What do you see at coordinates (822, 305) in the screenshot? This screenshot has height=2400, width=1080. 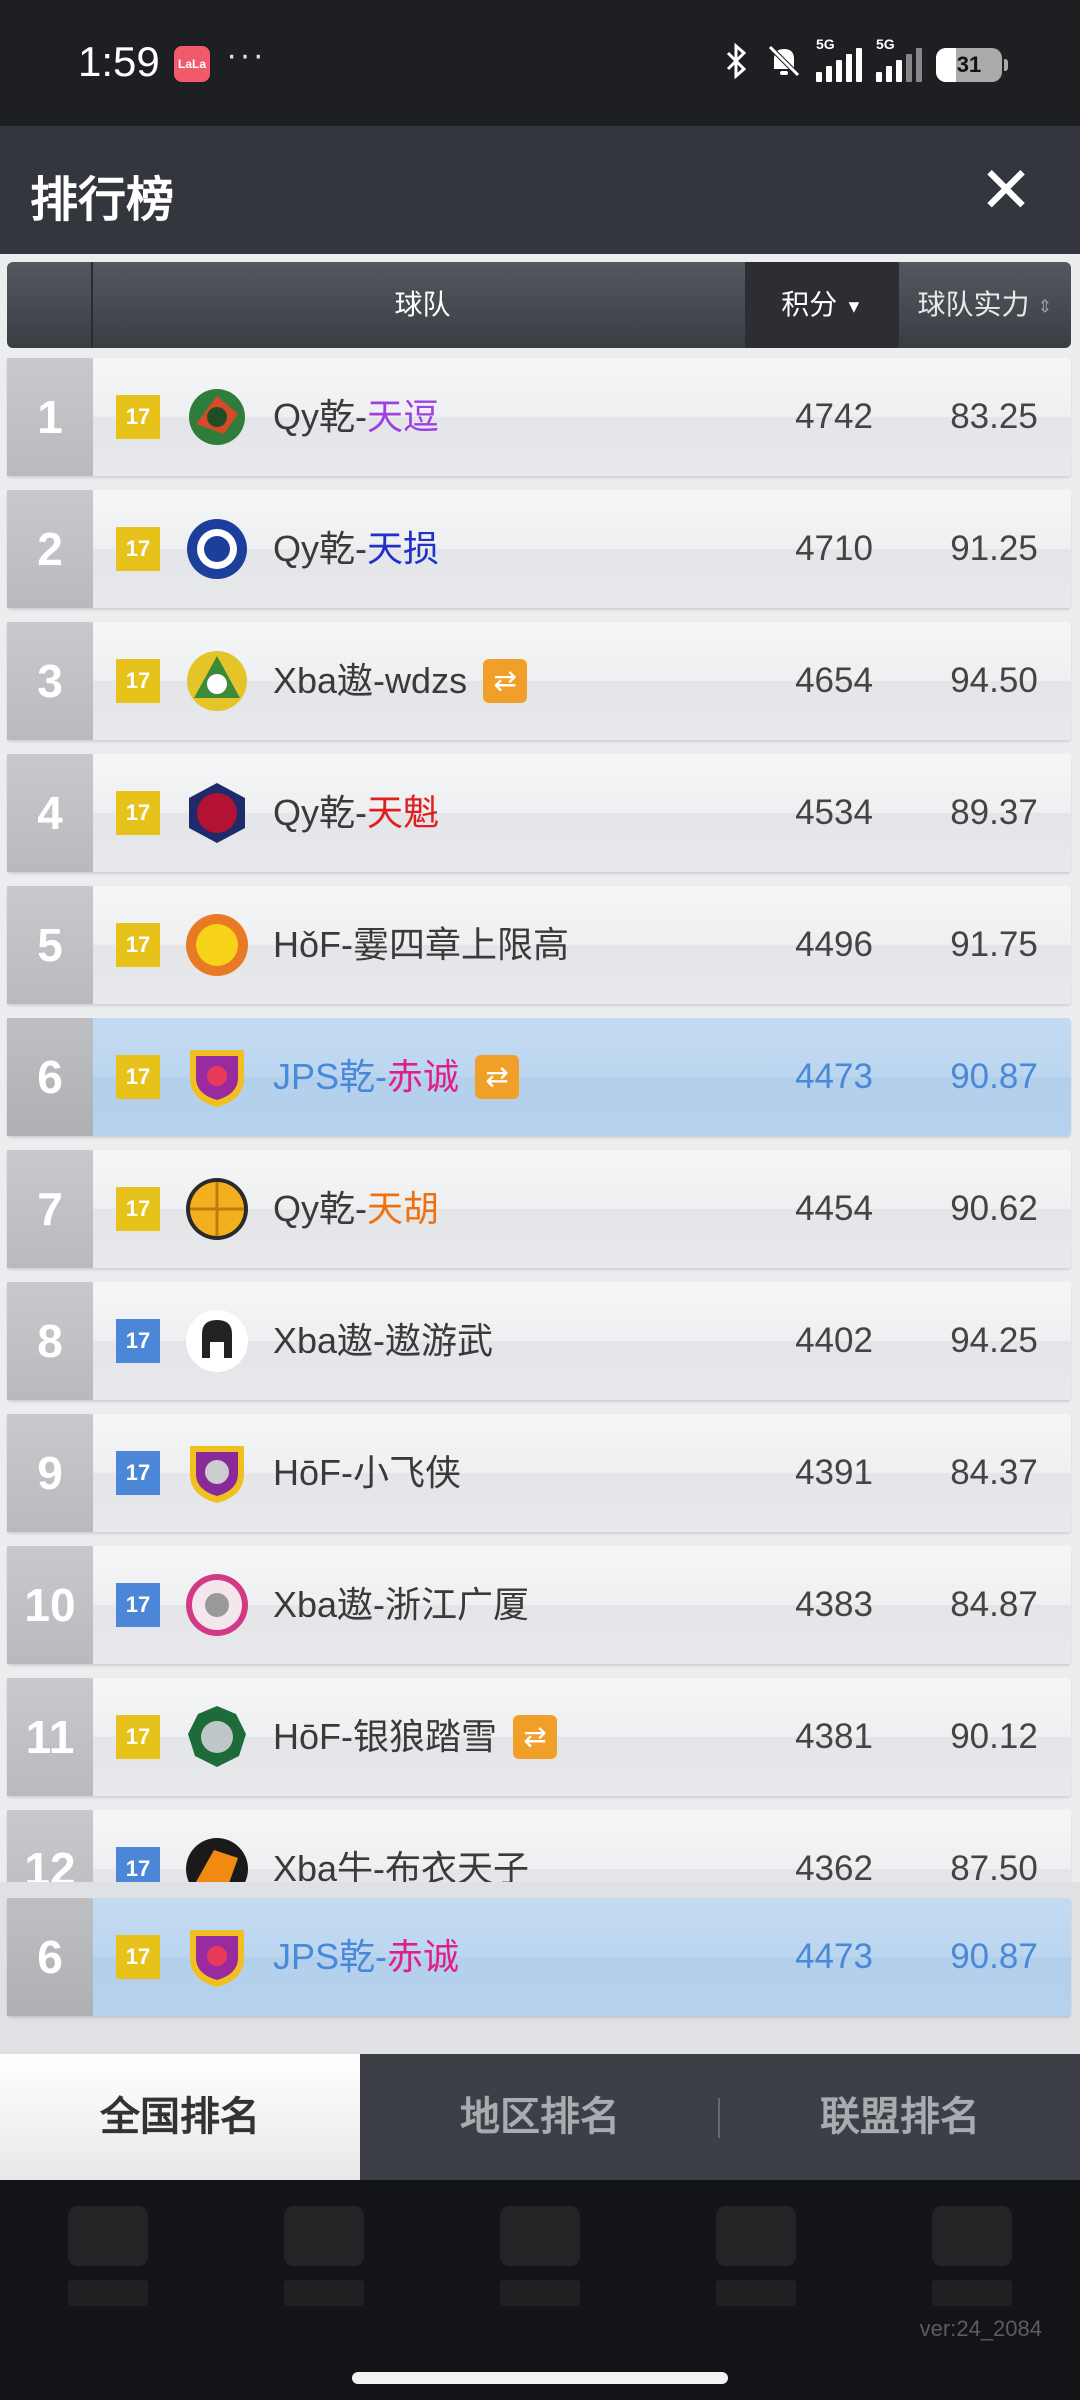 I see `score-sort-button: 积分 ▼` at bounding box center [822, 305].